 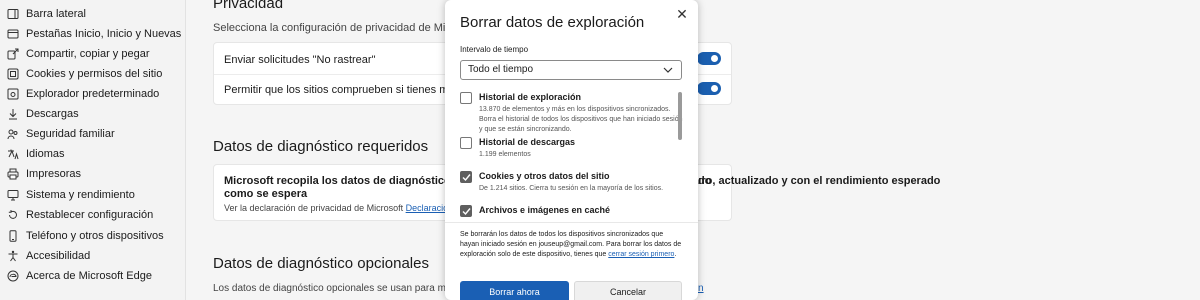 What do you see at coordinates (13, 54) in the screenshot?
I see `share-icon` at bounding box center [13, 54].